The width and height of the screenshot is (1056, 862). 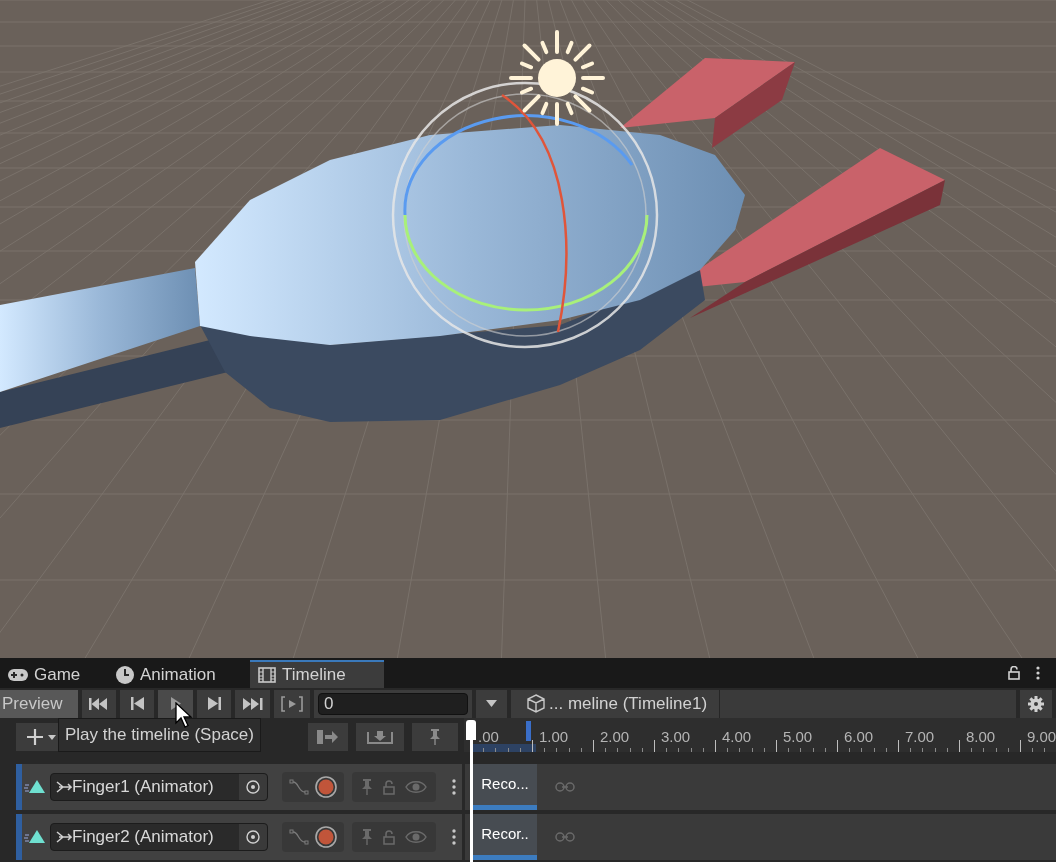 What do you see at coordinates (488, 737) in the screenshot?
I see `time-label: .00` at bounding box center [488, 737].